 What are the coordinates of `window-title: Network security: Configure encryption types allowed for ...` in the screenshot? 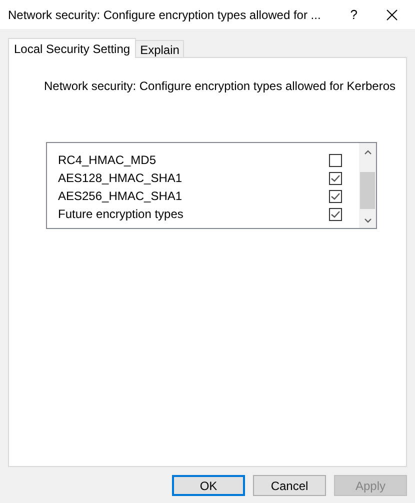 It's located at (164, 15).